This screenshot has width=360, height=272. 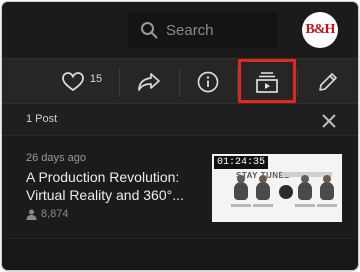 What do you see at coordinates (241, 162) in the screenshot?
I see `video-duration: 01:24:35` at bounding box center [241, 162].